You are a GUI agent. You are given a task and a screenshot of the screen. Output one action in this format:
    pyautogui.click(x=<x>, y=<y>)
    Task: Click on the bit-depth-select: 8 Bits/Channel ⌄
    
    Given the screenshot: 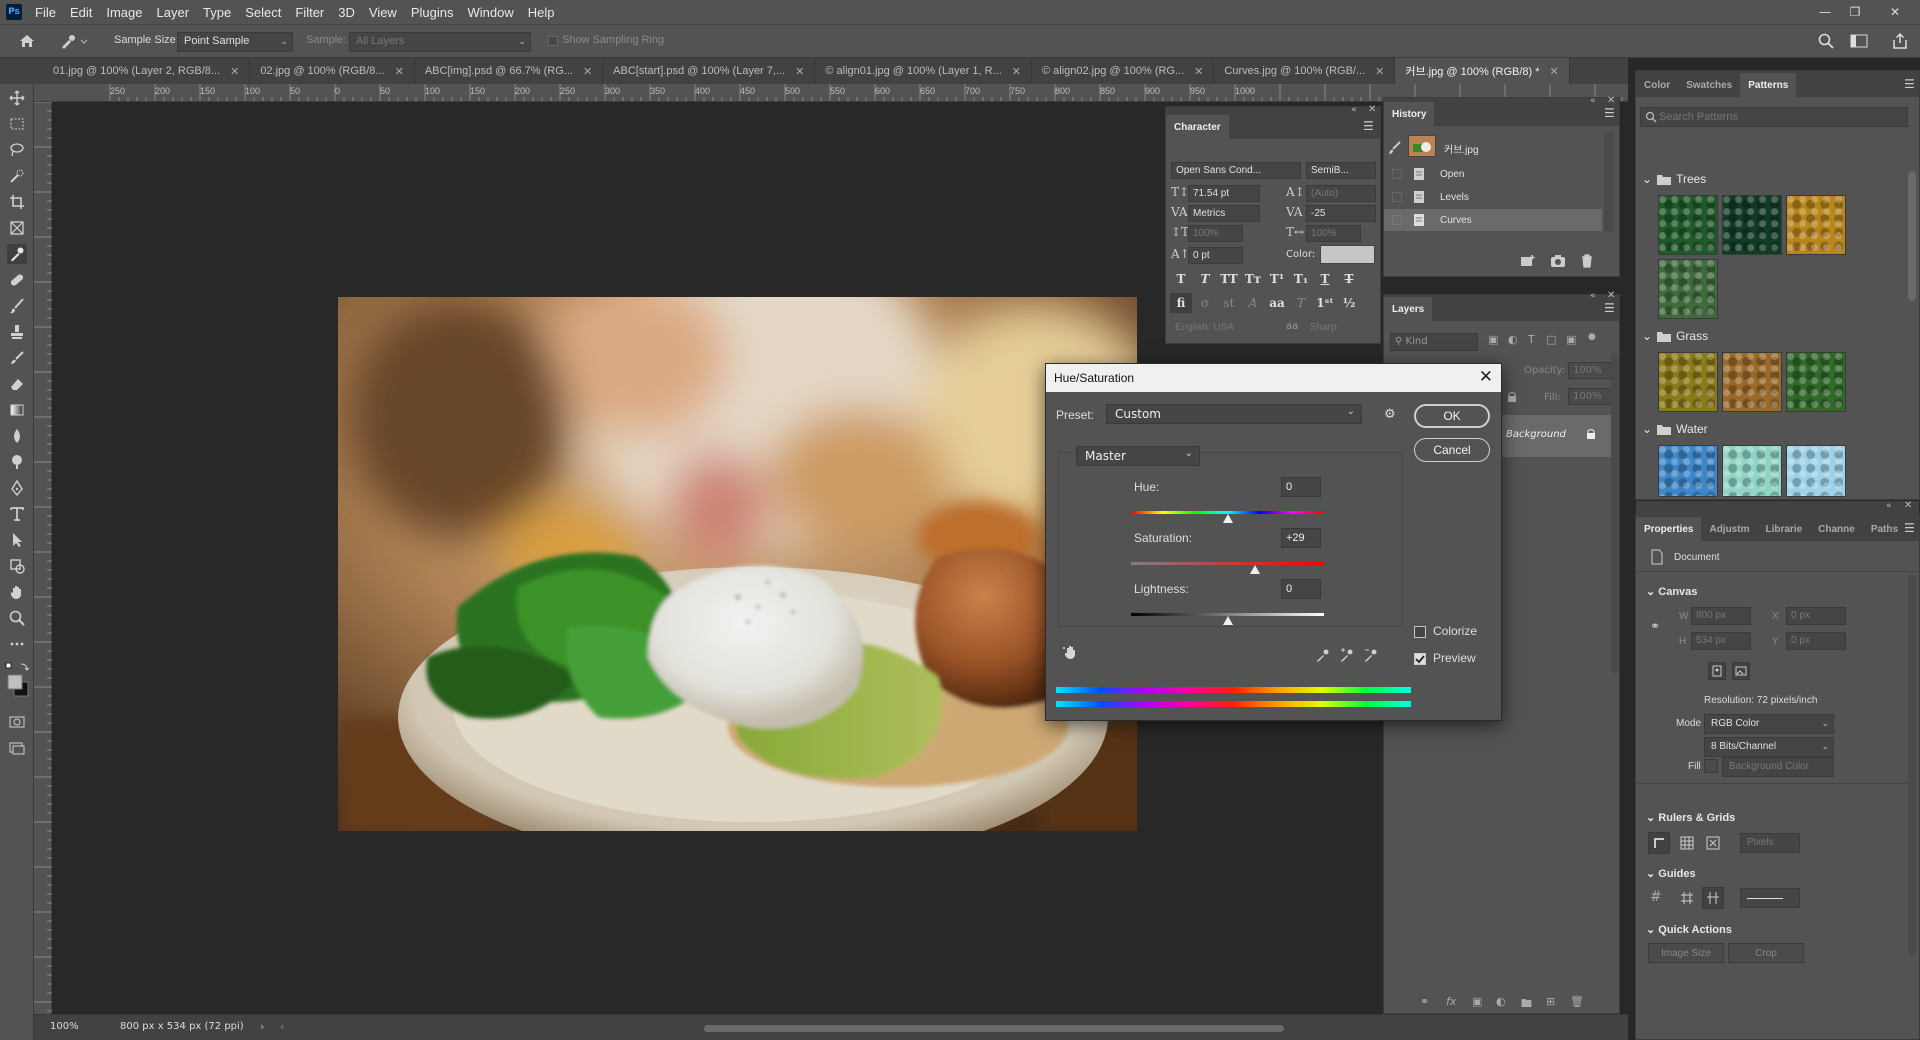 What is the action you would take?
    pyautogui.click(x=1769, y=747)
    